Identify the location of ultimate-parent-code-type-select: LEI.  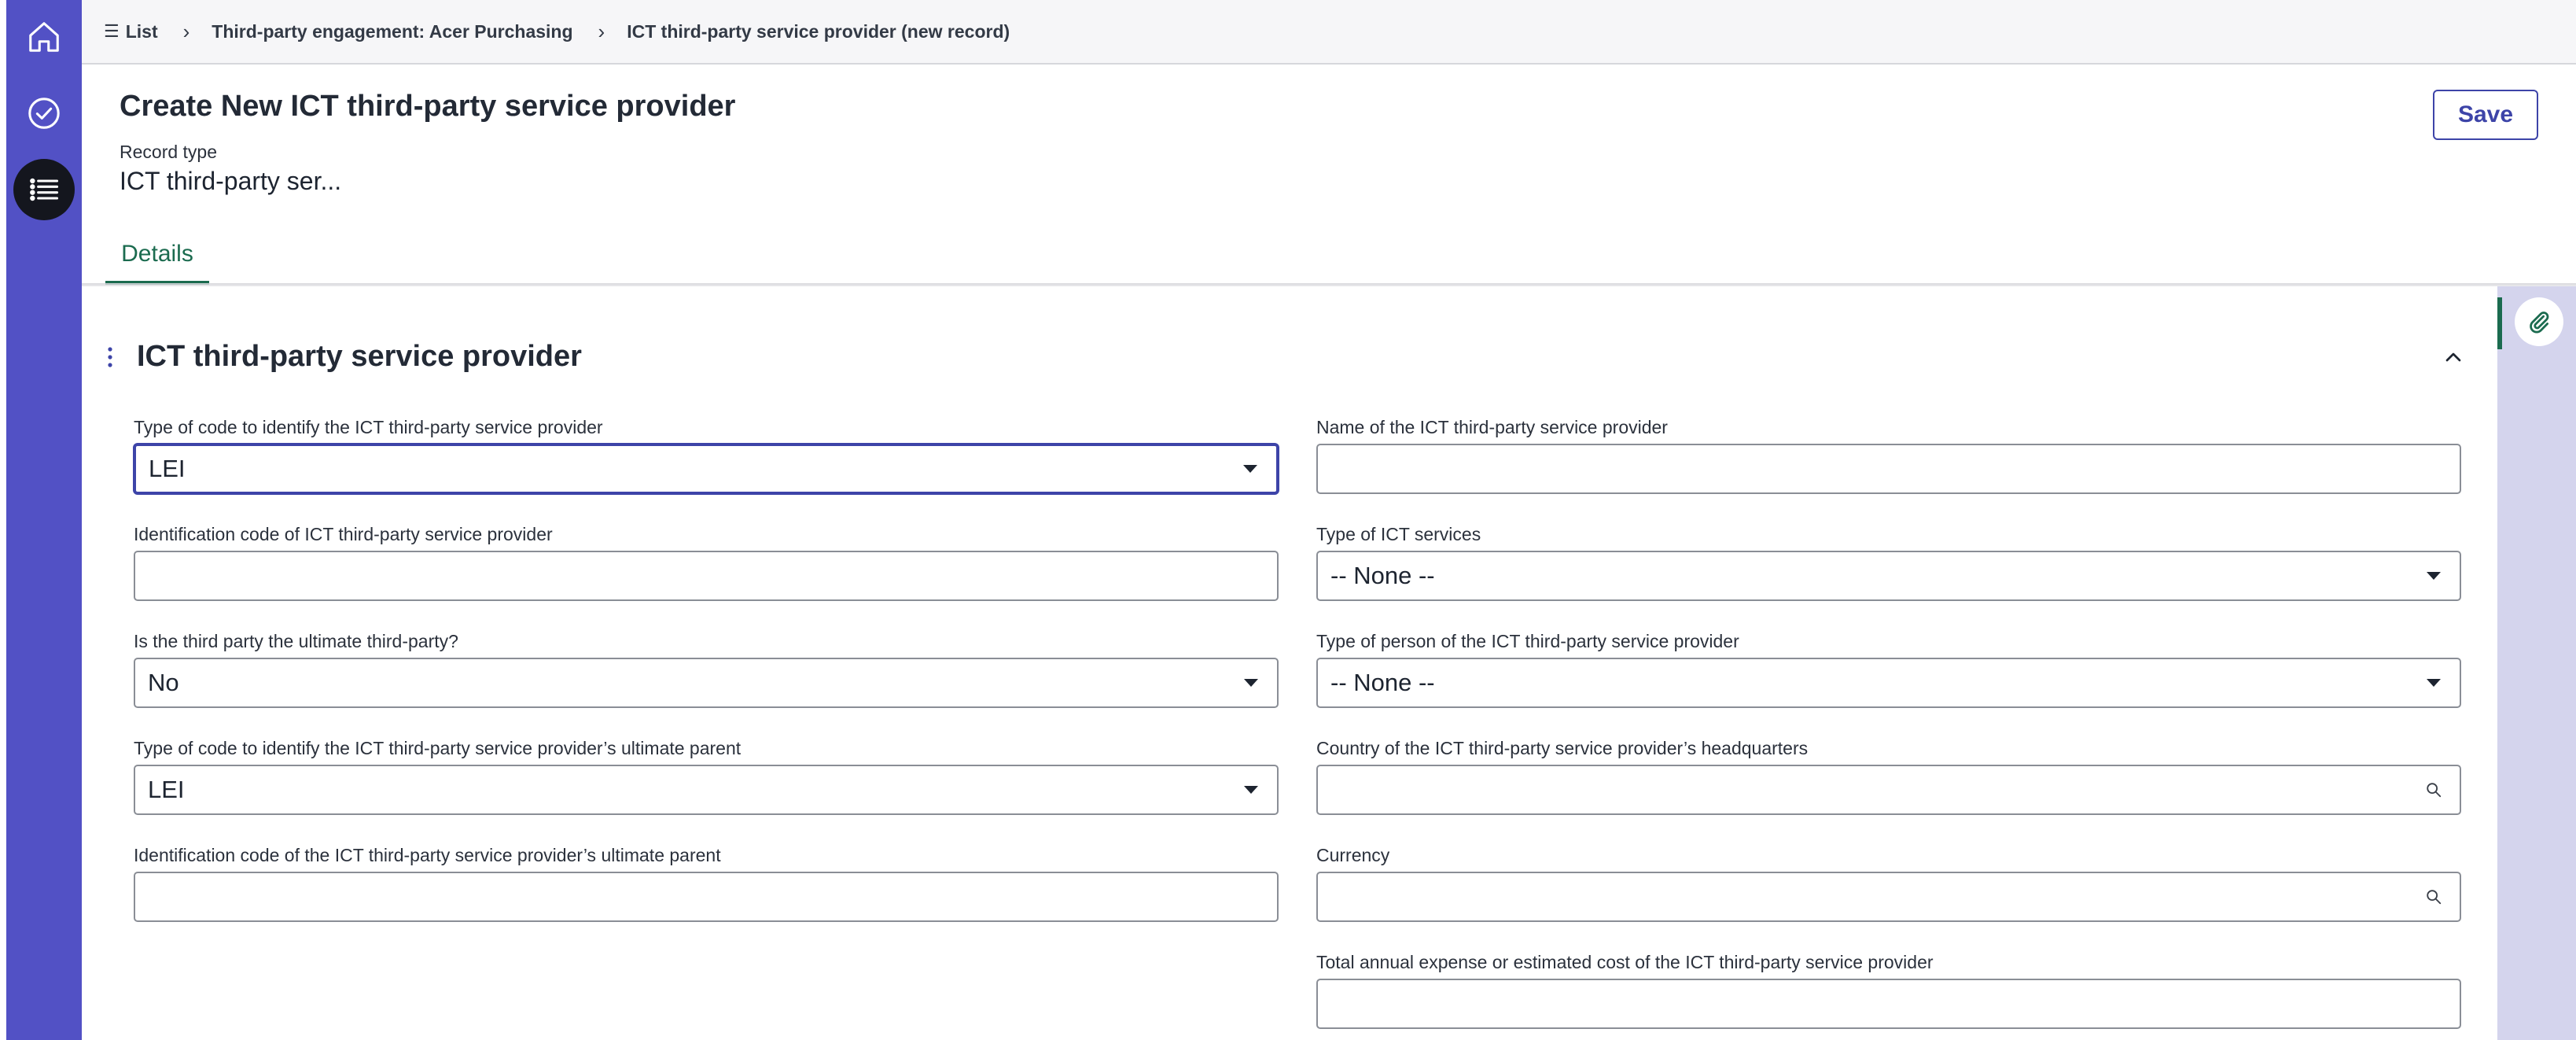
(706, 790).